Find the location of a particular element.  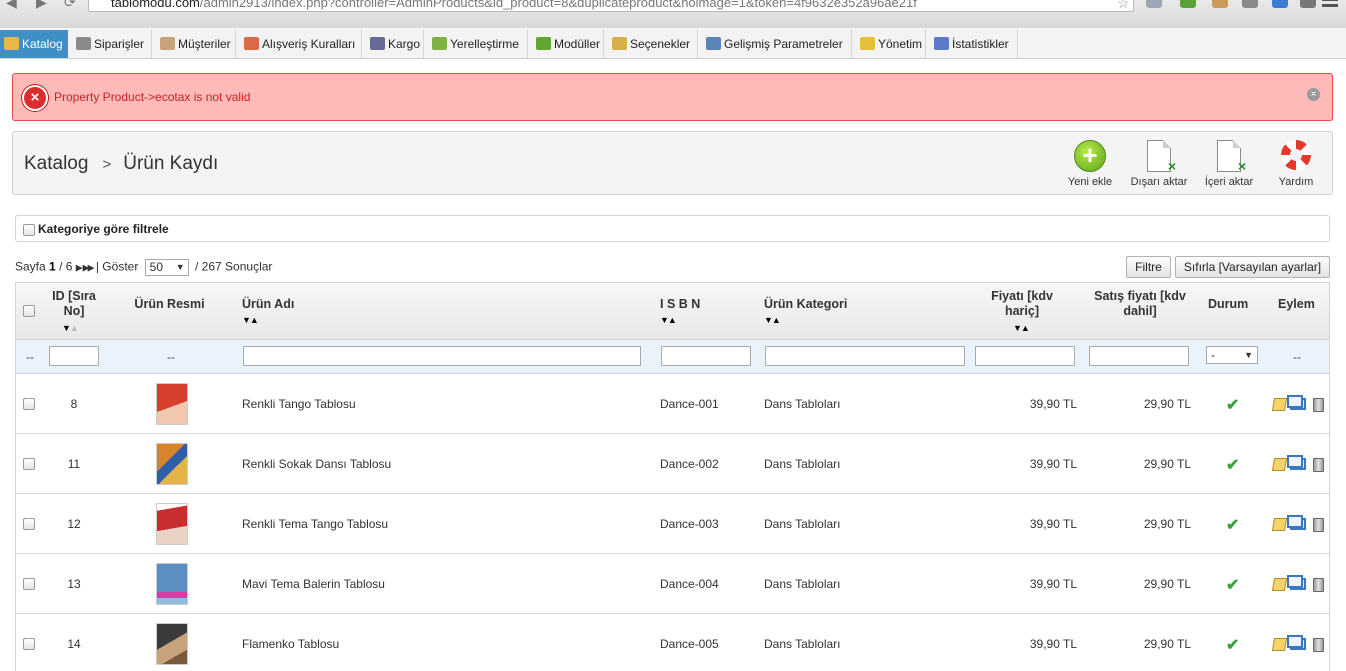

row-price: 39,90 TL is located at coordinates (1053, 404).